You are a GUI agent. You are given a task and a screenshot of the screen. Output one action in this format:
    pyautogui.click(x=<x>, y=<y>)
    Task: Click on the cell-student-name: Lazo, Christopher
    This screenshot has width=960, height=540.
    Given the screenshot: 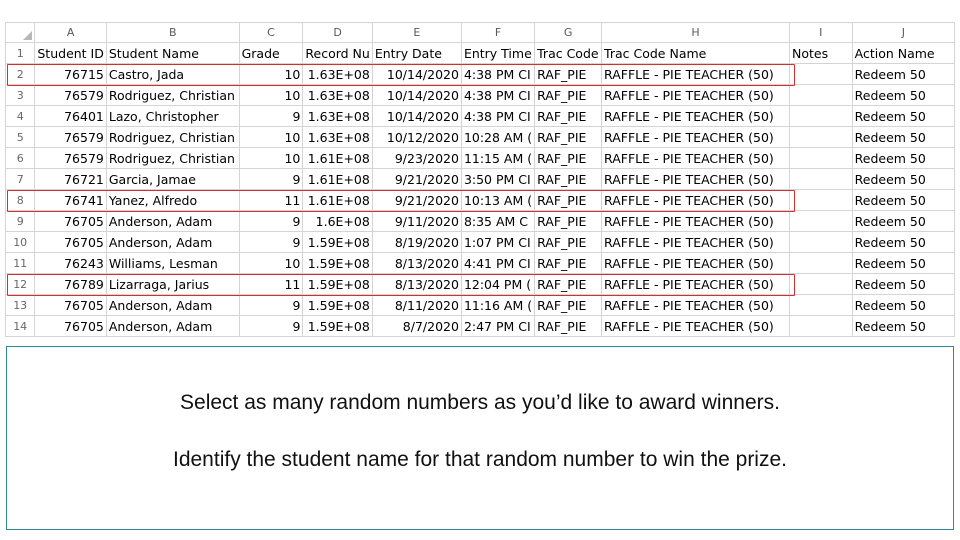 What is the action you would take?
    pyautogui.click(x=172, y=116)
    